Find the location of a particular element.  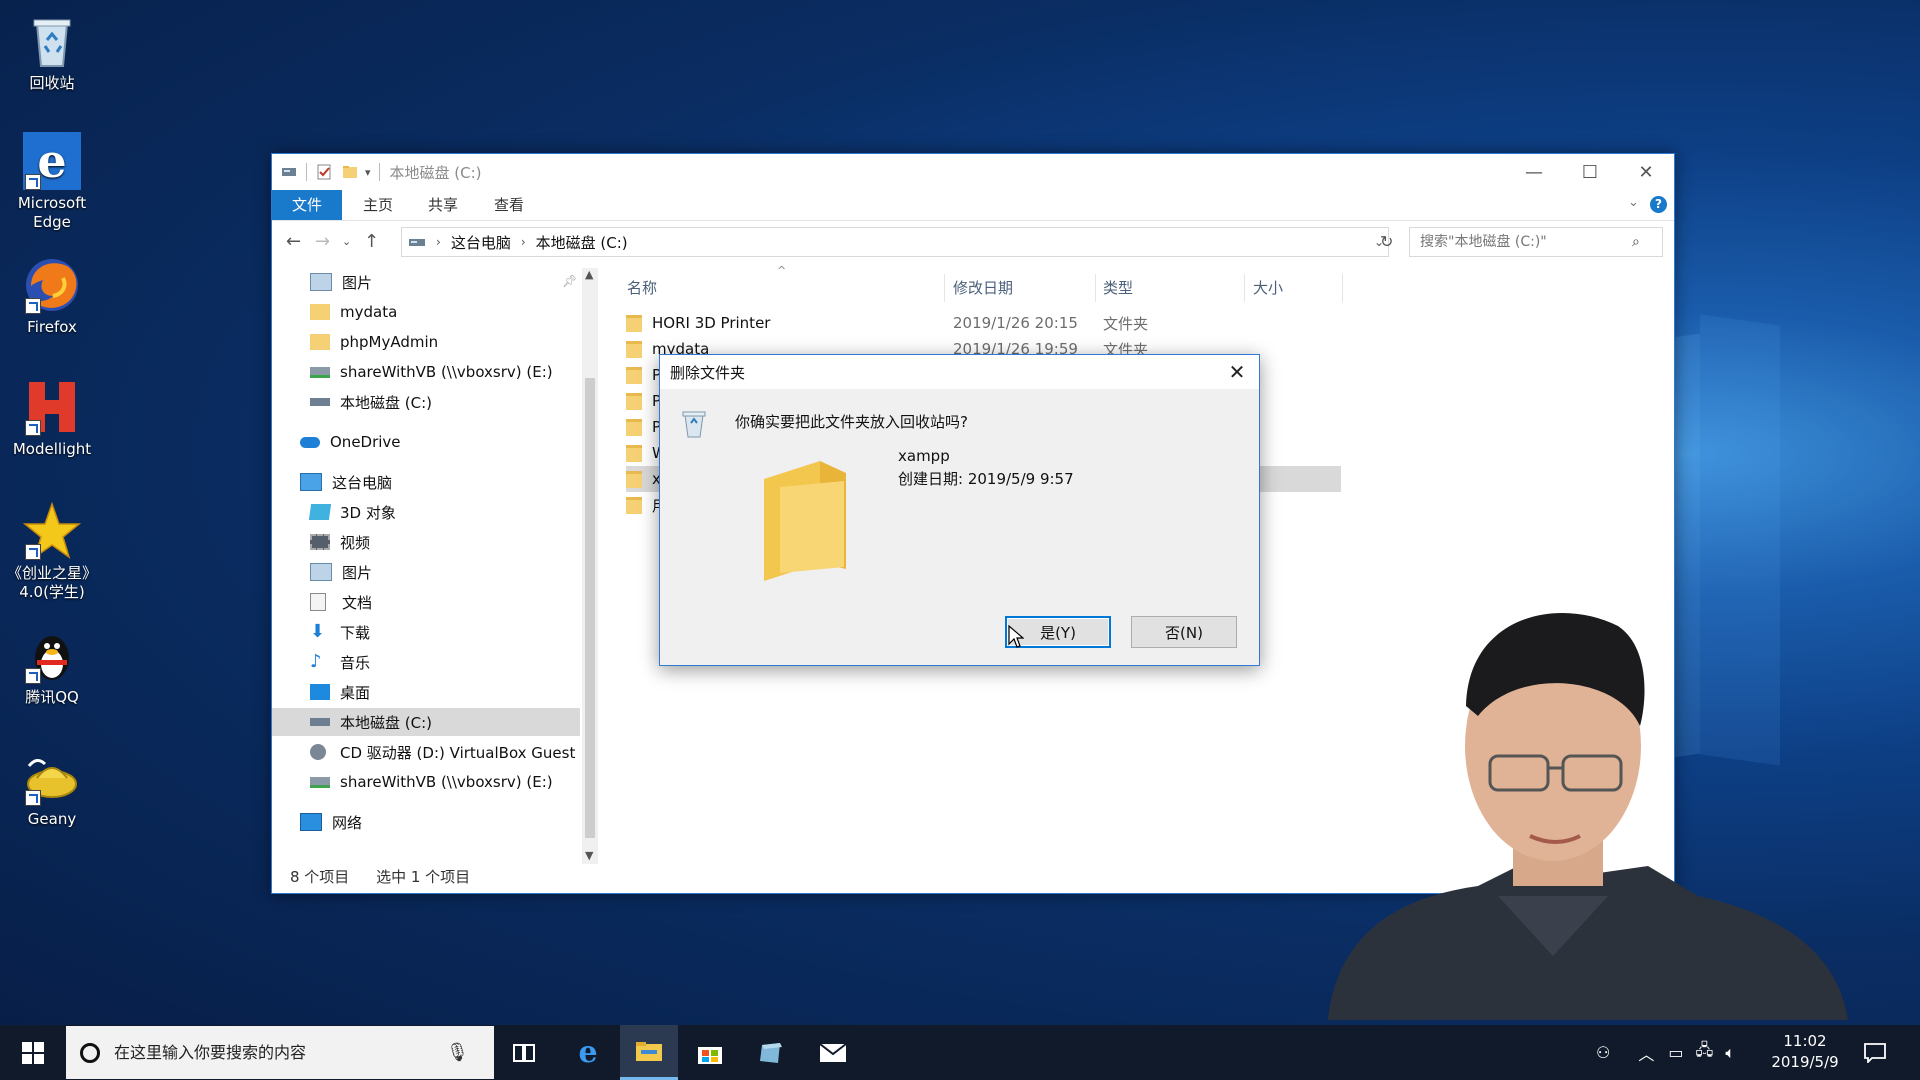

taskbar-store-button is located at coordinates (710, 1052).